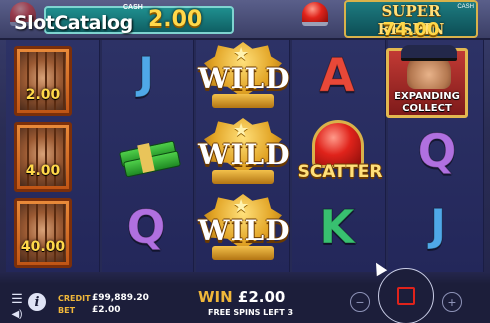  I want to click on super-respin-value: 74.00, so click(411, 29).